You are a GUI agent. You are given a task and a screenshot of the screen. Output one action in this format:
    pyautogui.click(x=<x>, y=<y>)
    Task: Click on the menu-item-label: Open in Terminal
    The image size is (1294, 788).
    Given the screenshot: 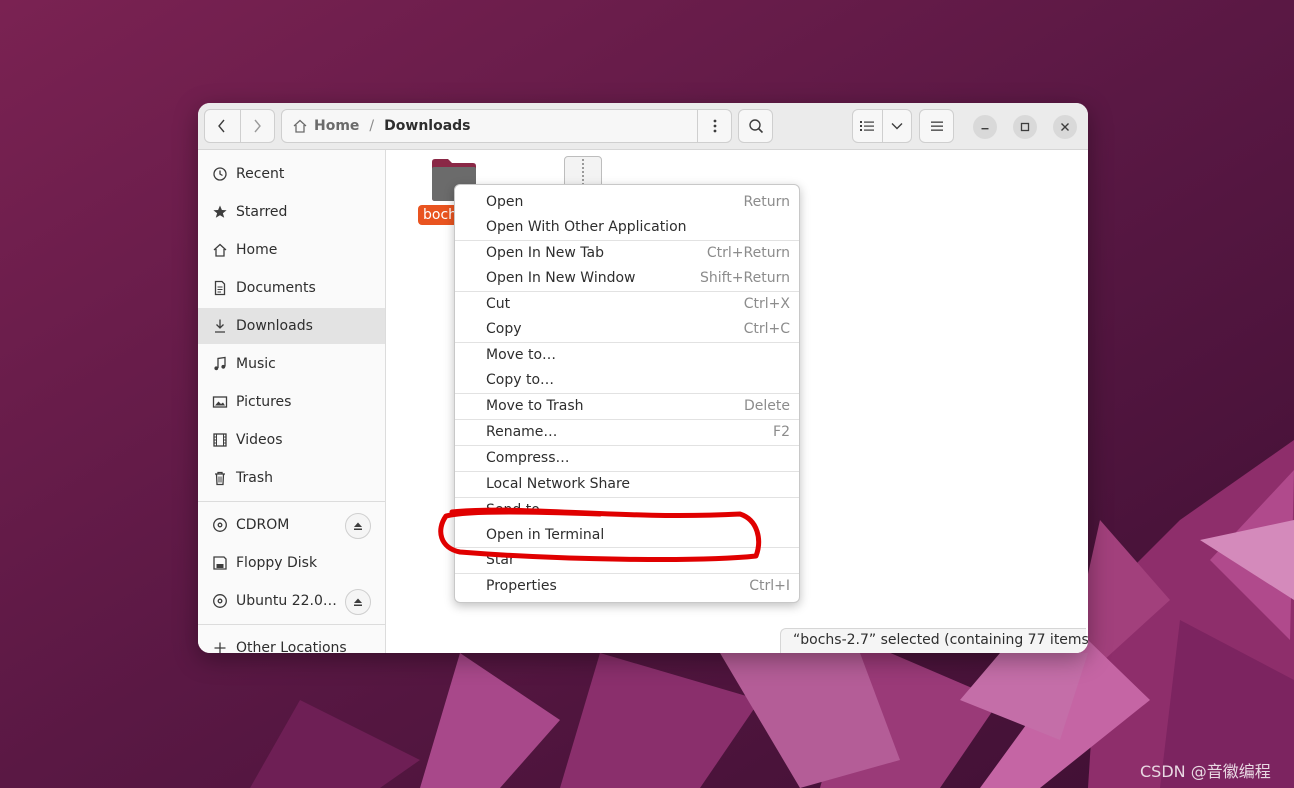 What is the action you would take?
    pyautogui.click(x=545, y=534)
    